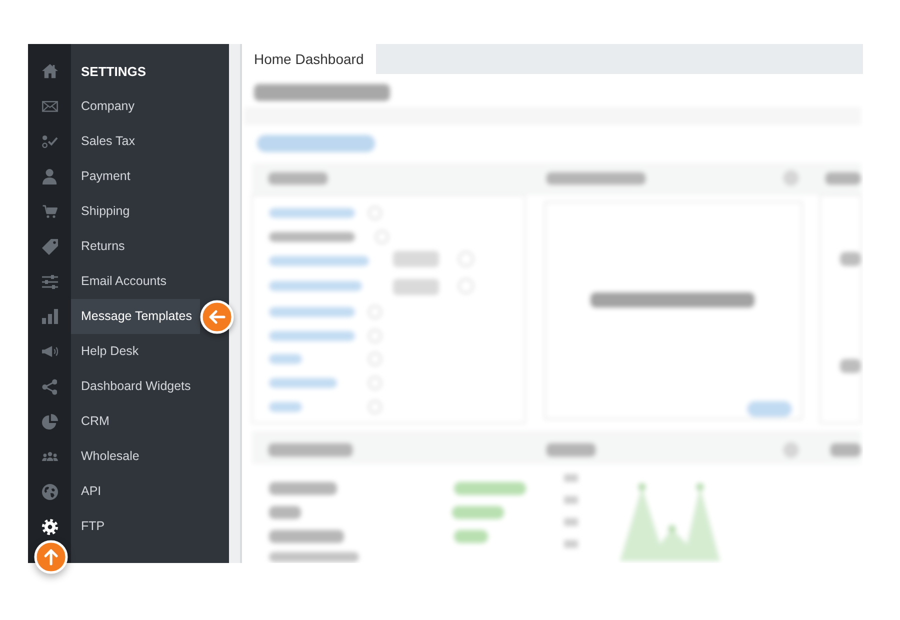 The width and height of the screenshot is (900, 620). Describe the element at coordinates (309, 59) in the screenshot. I see `tab: Home Dashboard` at that location.